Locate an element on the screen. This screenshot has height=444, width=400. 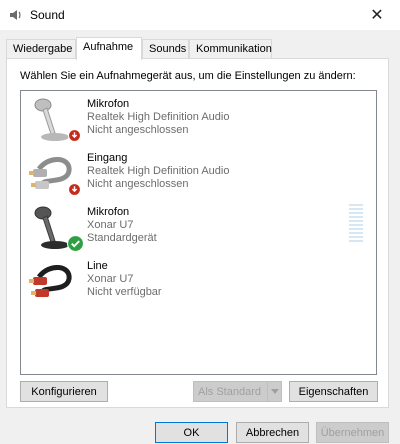
button-label: OK is located at coordinates (191, 432).